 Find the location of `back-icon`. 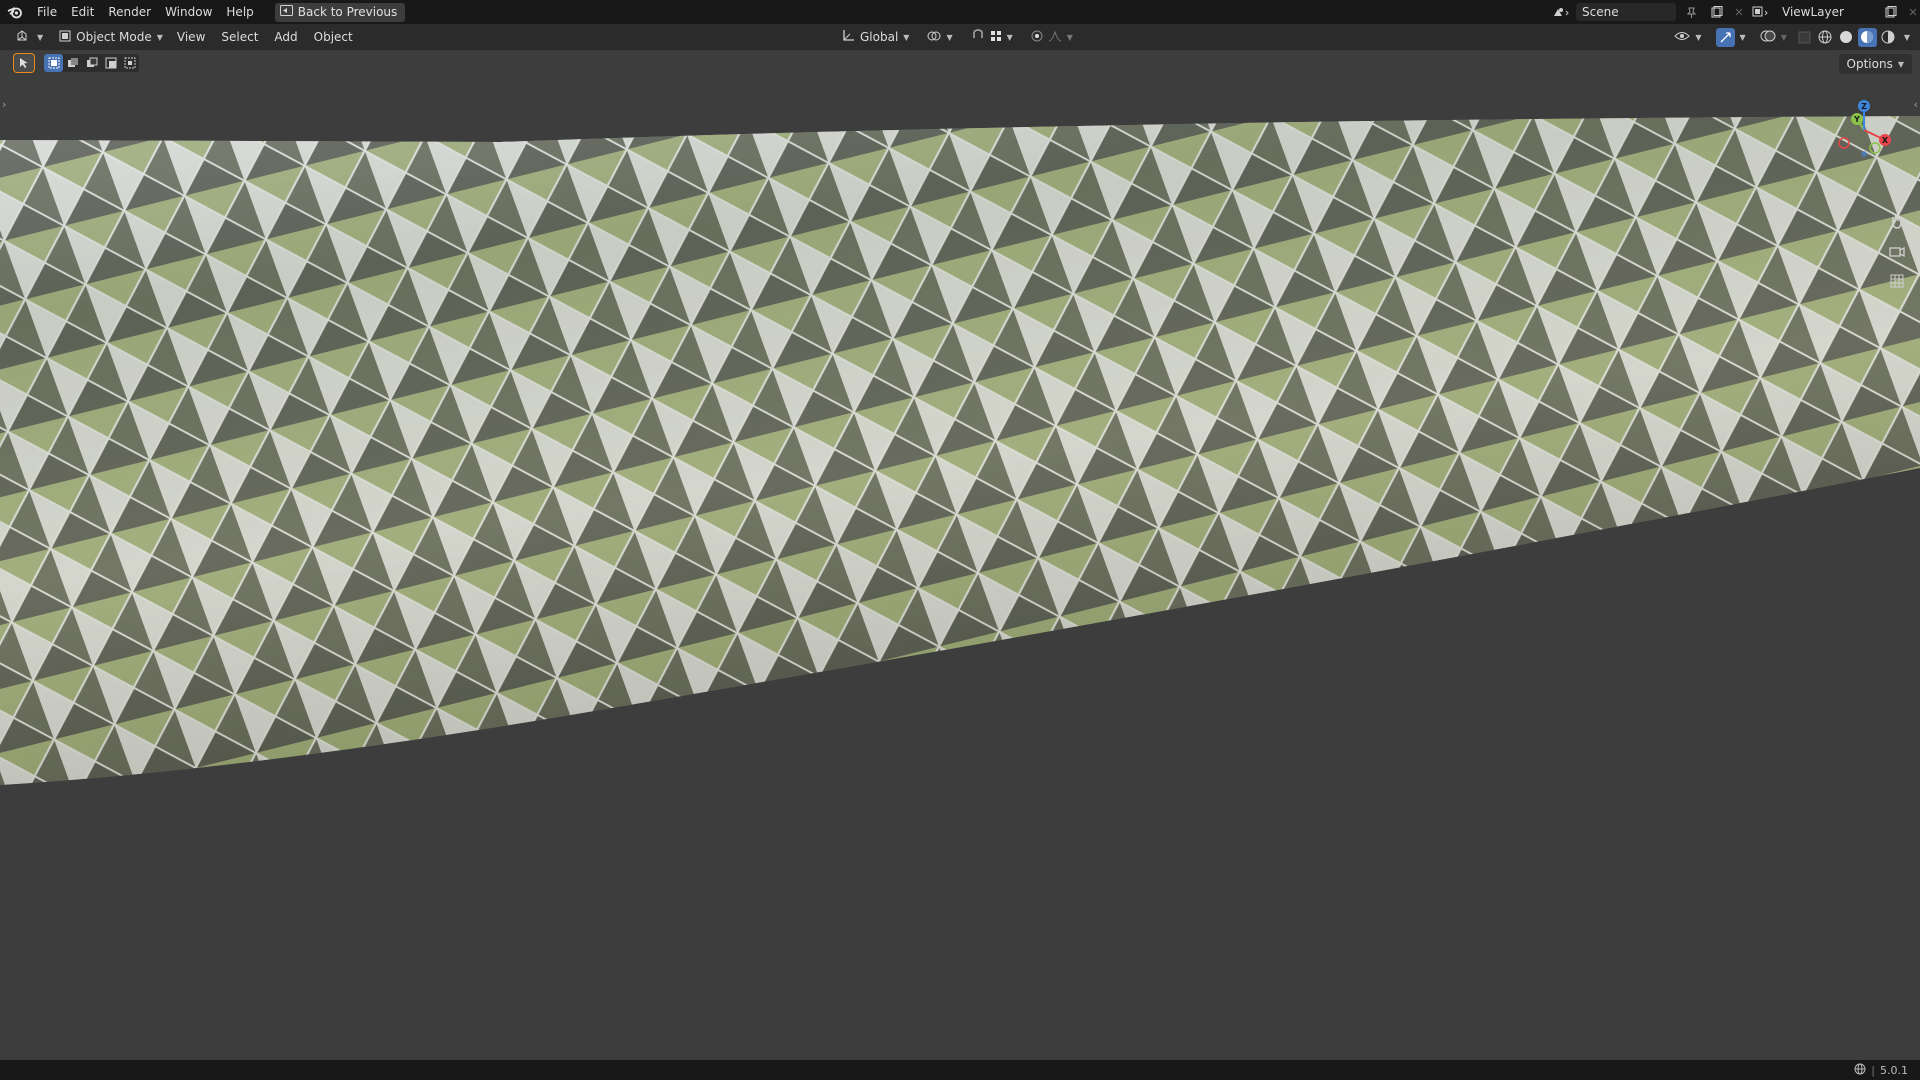

back-icon is located at coordinates (286, 12).